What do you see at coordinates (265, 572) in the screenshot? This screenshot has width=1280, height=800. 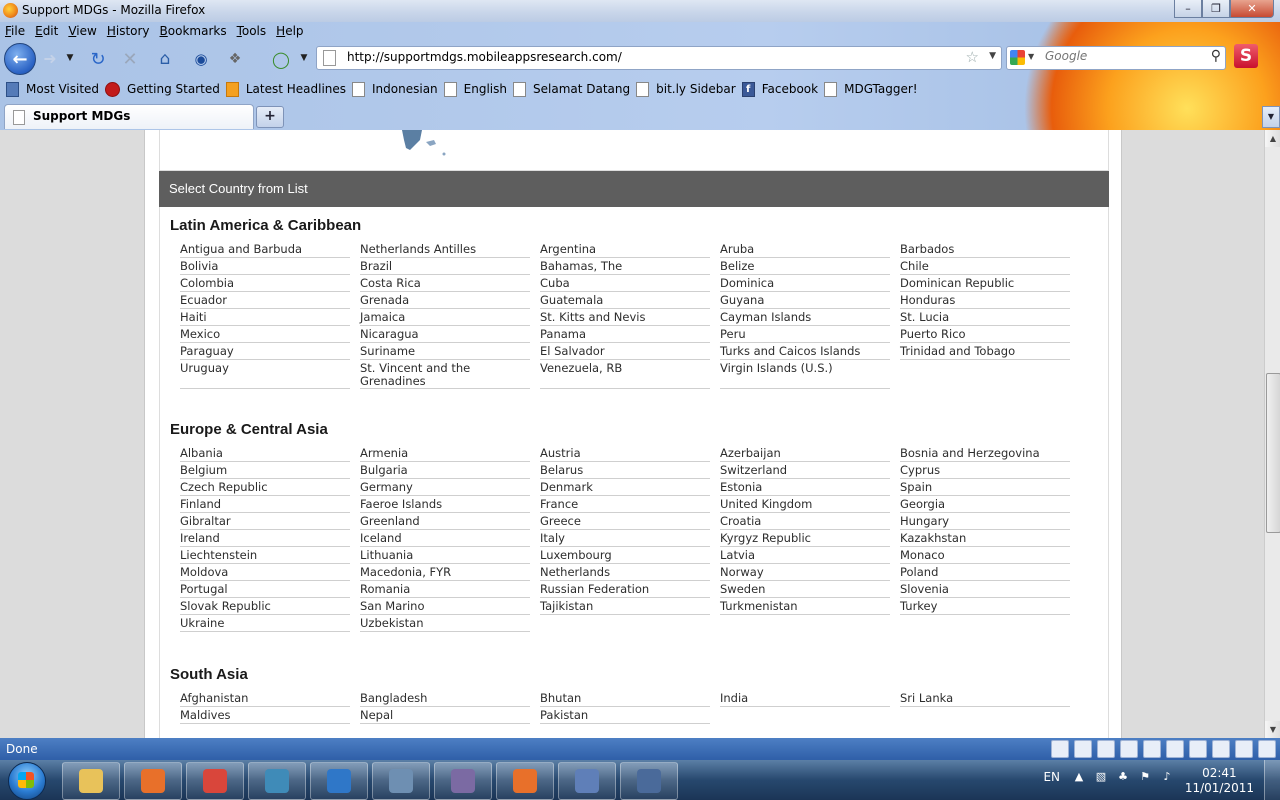 I see `country-link: Moldova` at bounding box center [265, 572].